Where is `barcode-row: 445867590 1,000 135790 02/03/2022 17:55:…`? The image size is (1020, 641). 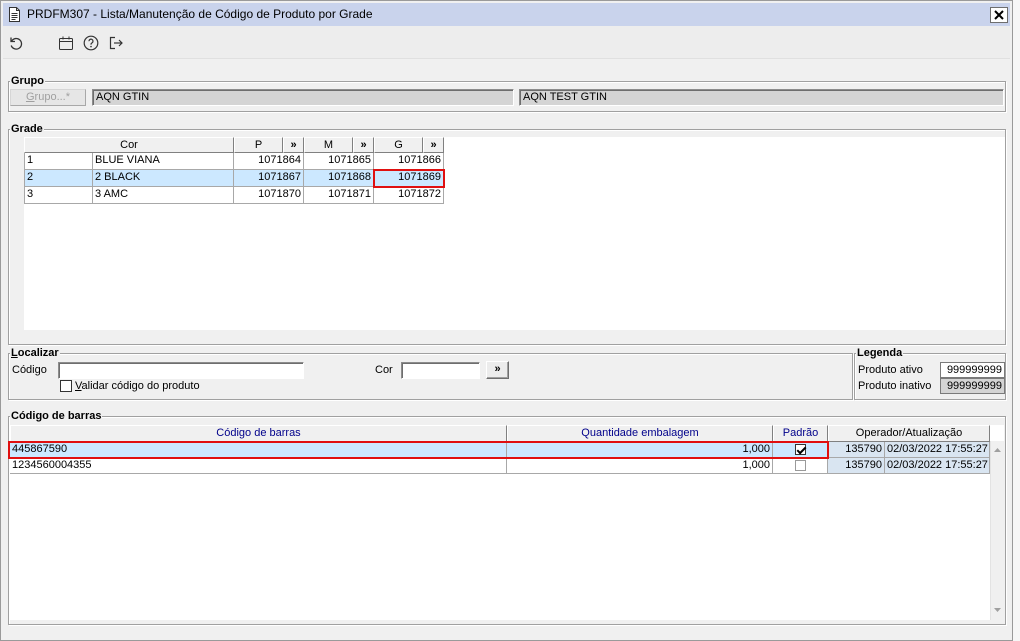 barcode-row: 445867590 1,000 135790 02/03/2022 17:55:… is located at coordinates (500, 450).